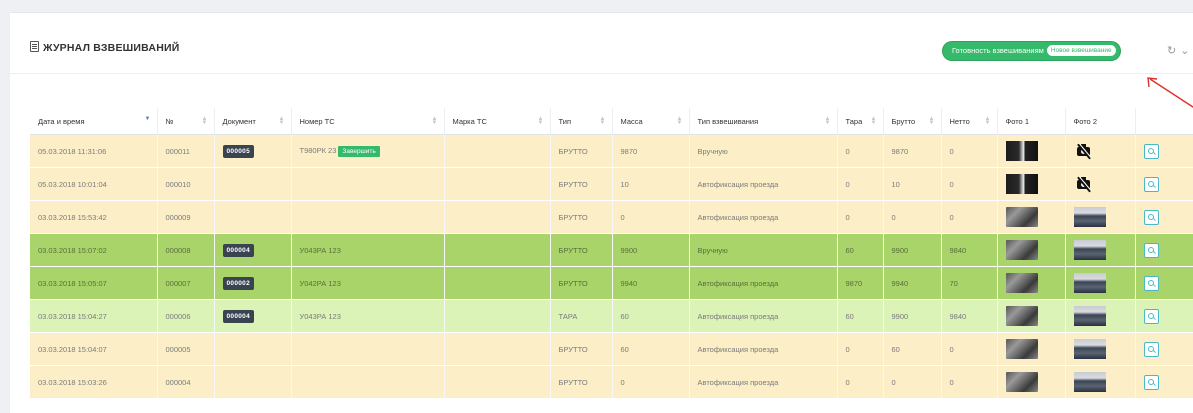 The height and width of the screenshot is (413, 1193). What do you see at coordinates (581, 121) in the screenshot?
I see `column-header-type: Тип ▲ ▼` at bounding box center [581, 121].